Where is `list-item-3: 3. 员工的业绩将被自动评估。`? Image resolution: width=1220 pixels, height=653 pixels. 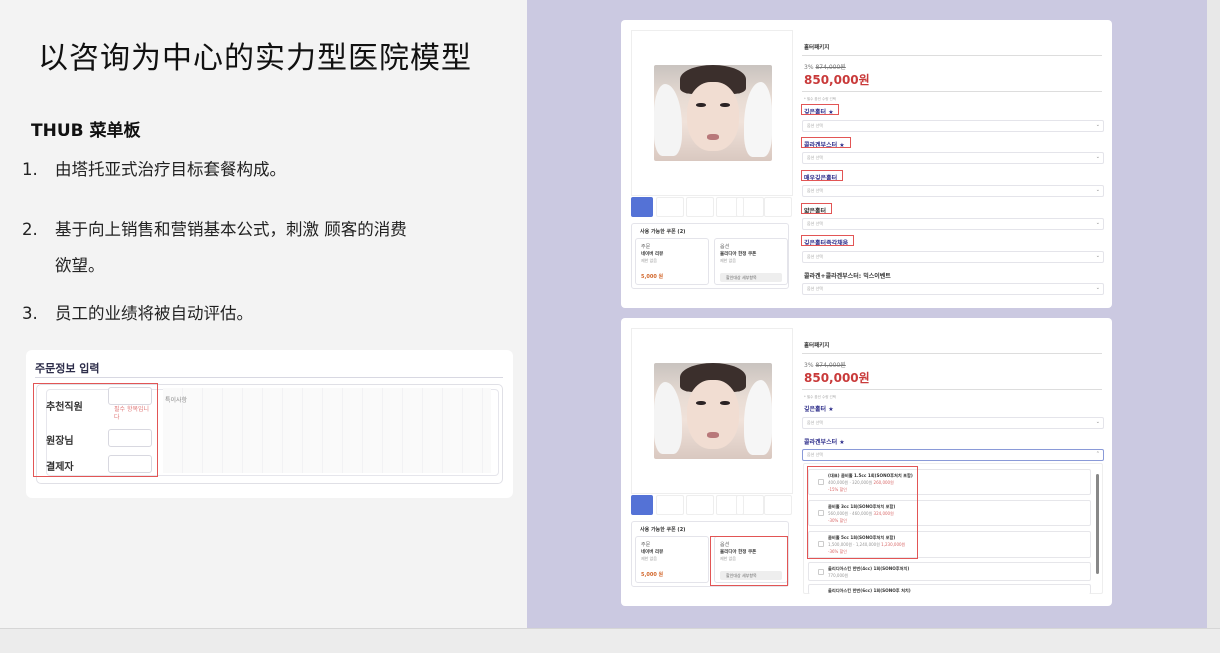 list-item-3: 3. 员工的业绩将被自动评估。 is located at coordinates (137, 313).